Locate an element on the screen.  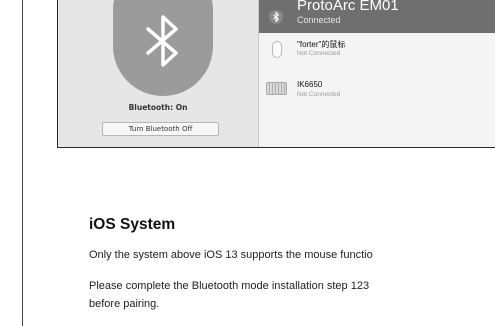
device-row-protoarc: ProtoArc EM01 Connected is located at coordinates (377, 16).